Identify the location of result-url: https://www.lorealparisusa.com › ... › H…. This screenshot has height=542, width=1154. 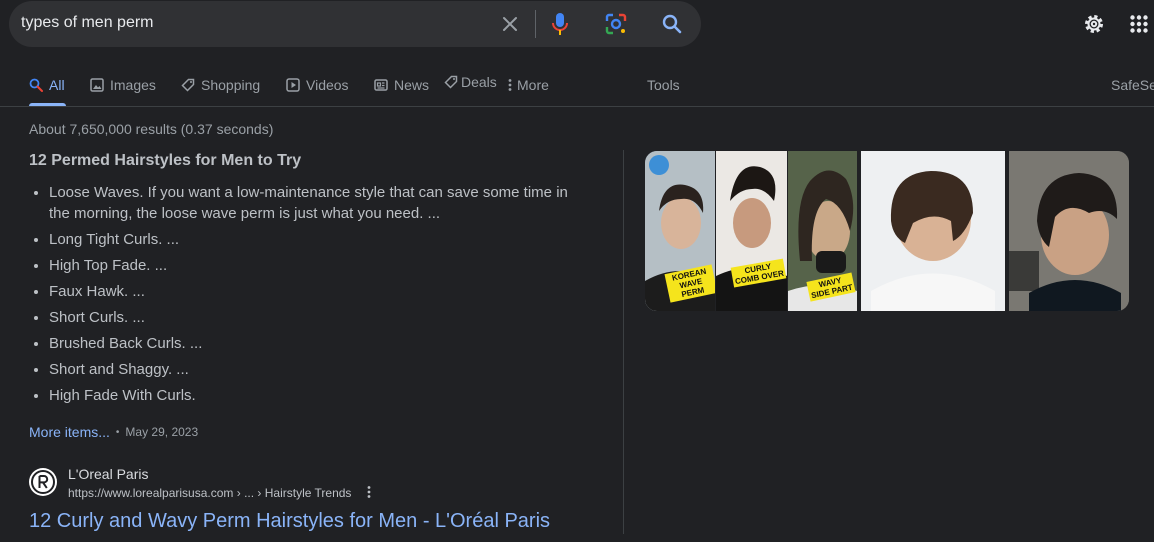
(209, 493).